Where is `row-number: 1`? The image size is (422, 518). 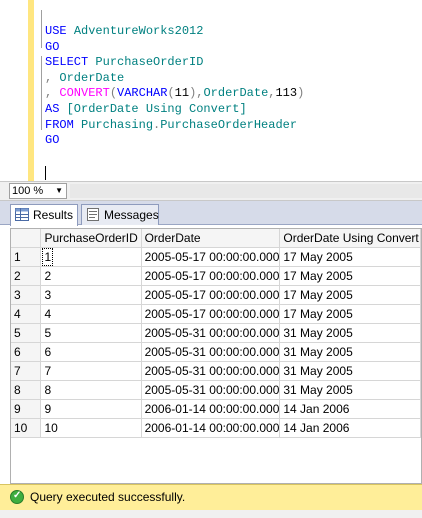
row-number: 1 is located at coordinates (26, 257).